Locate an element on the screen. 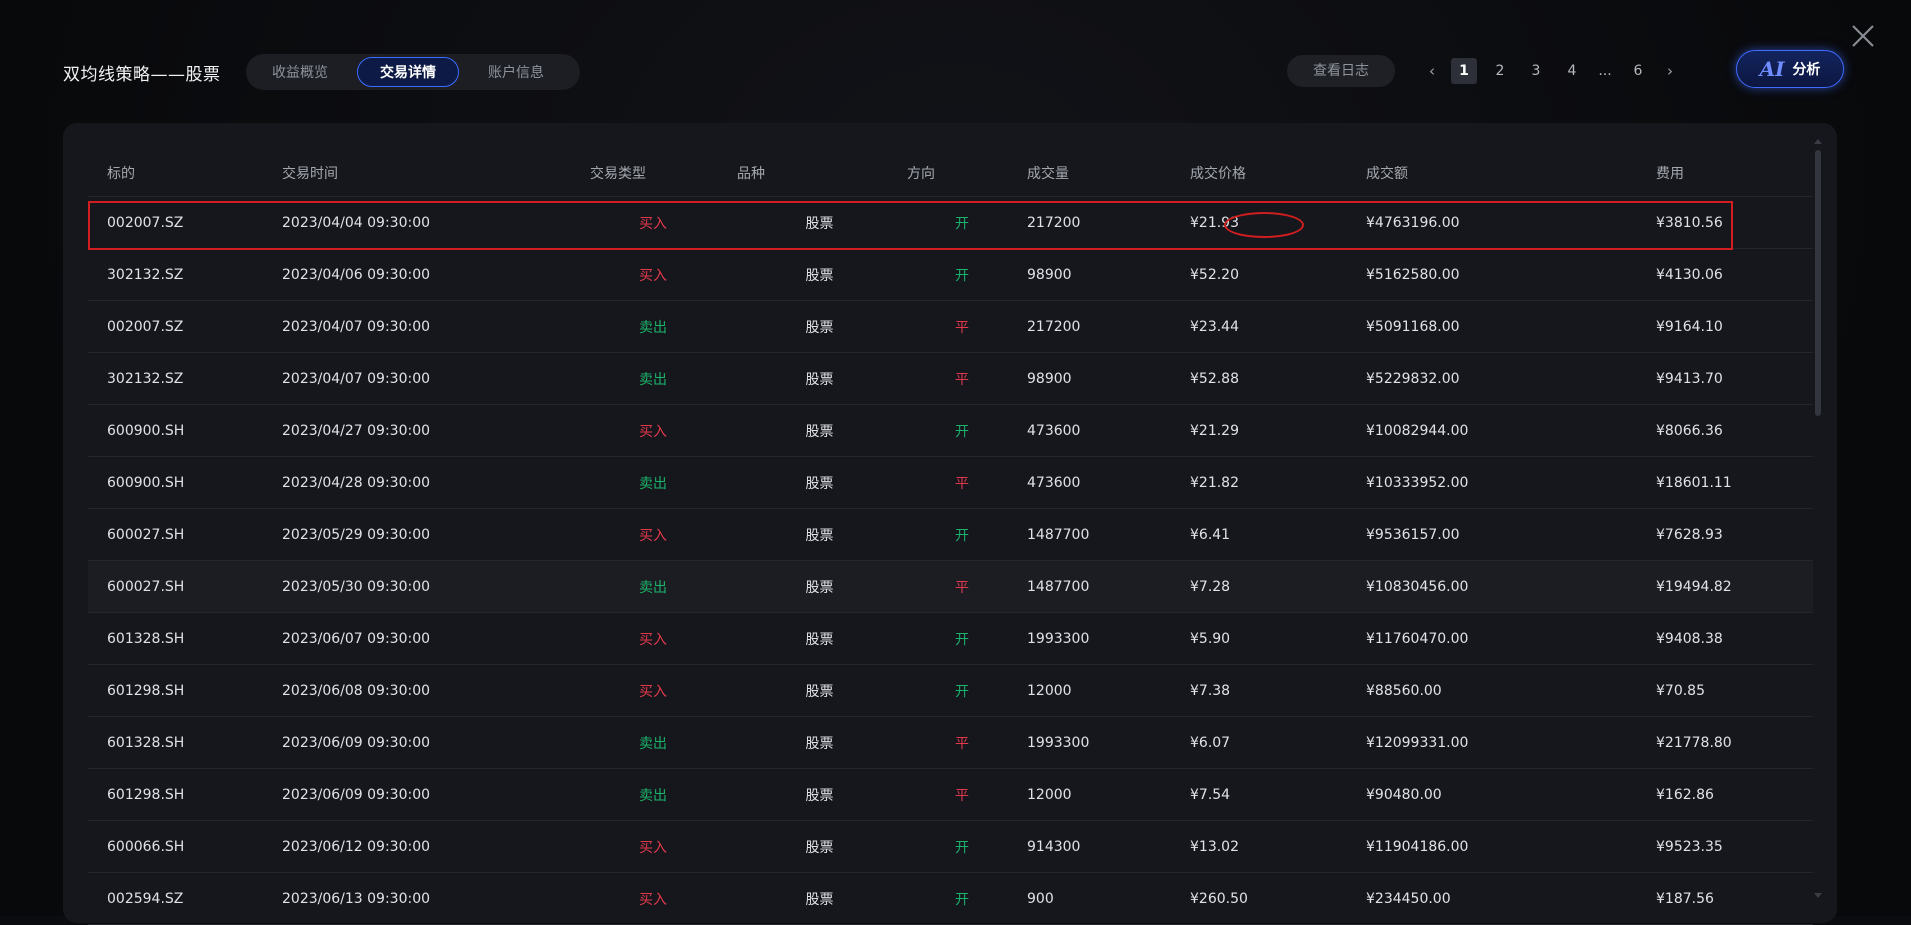 The height and width of the screenshot is (925, 1911). page-title: 双均线策略——股票 is located at coordinates (142, 75).